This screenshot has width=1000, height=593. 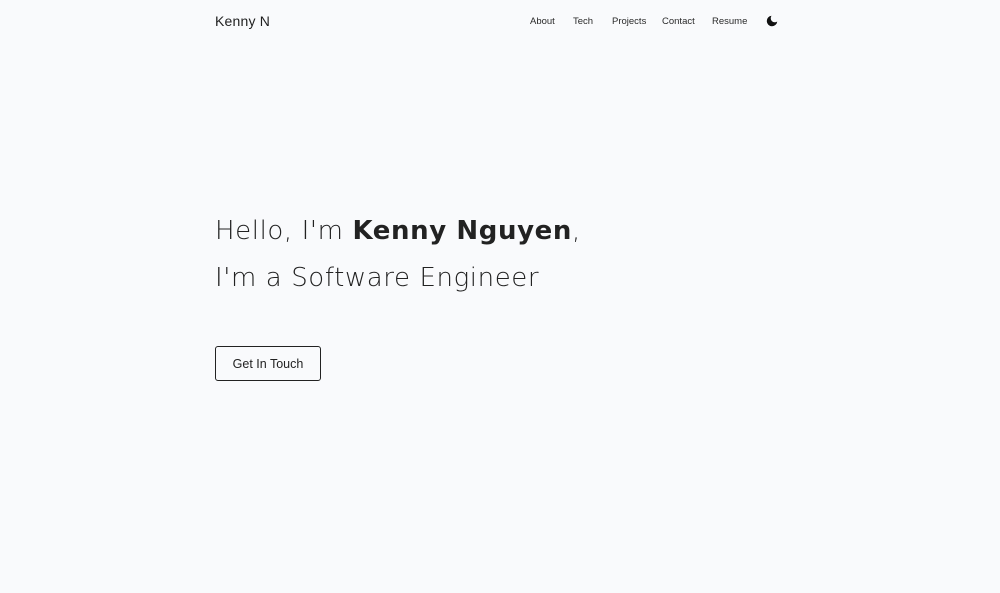 What do you see at coordinates (462, 231) in the screenshot?
I see `hero-name: Kenny Nguyen` at bounding box center [462, 231].